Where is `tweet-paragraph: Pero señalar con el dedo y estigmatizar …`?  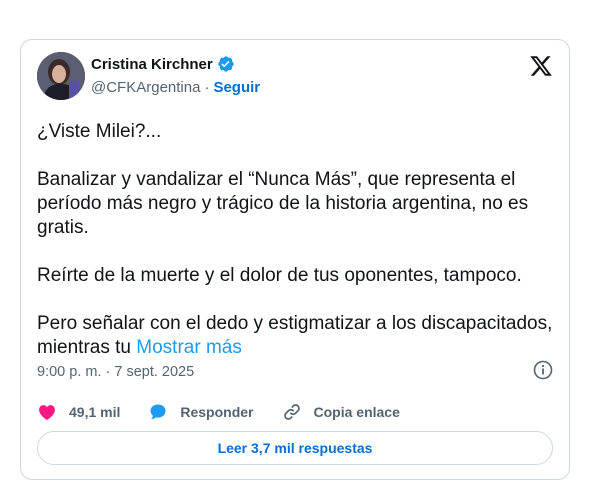
tweet-paragraph: Pero señalar con el dedo y estigmatizar … is located at coordinates (297, 336).